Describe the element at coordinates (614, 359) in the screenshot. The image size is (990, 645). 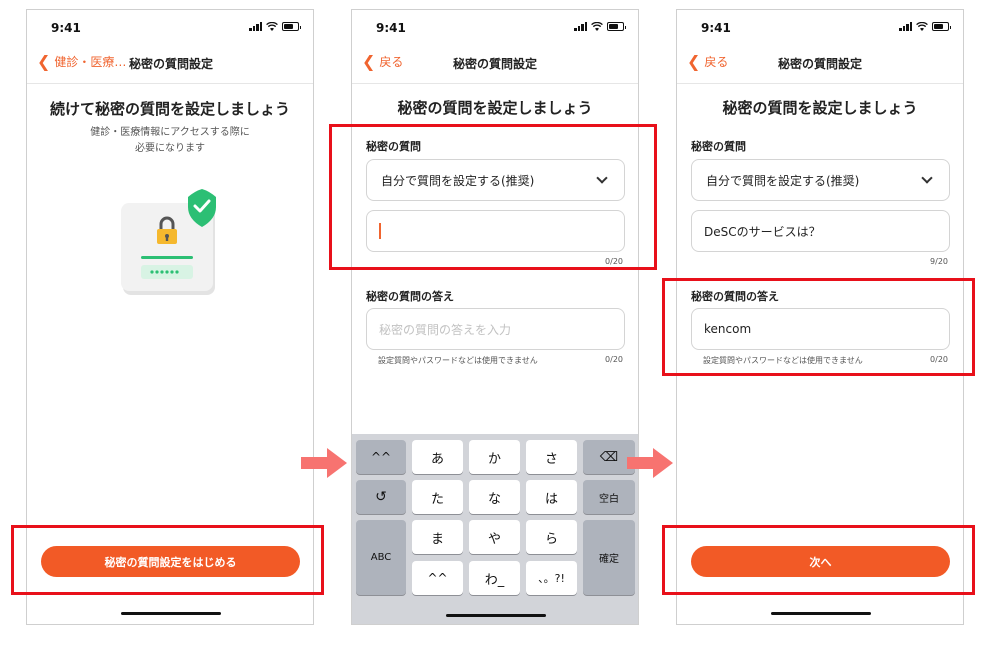
I see `answer-char-count: 0/20` at that location.